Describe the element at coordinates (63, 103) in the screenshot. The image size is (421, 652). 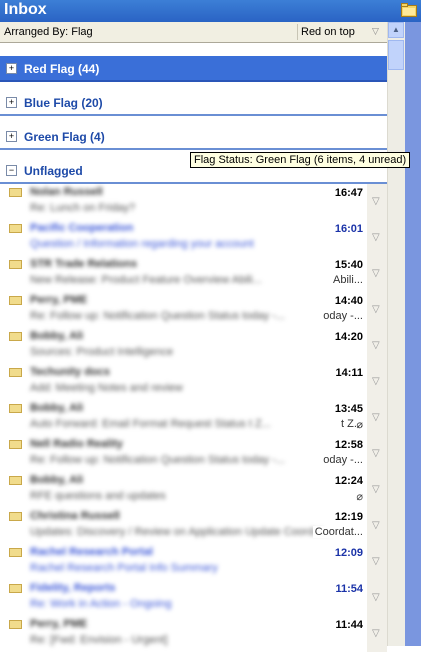
I see `group-label: Blue Flag (20)` at that location.